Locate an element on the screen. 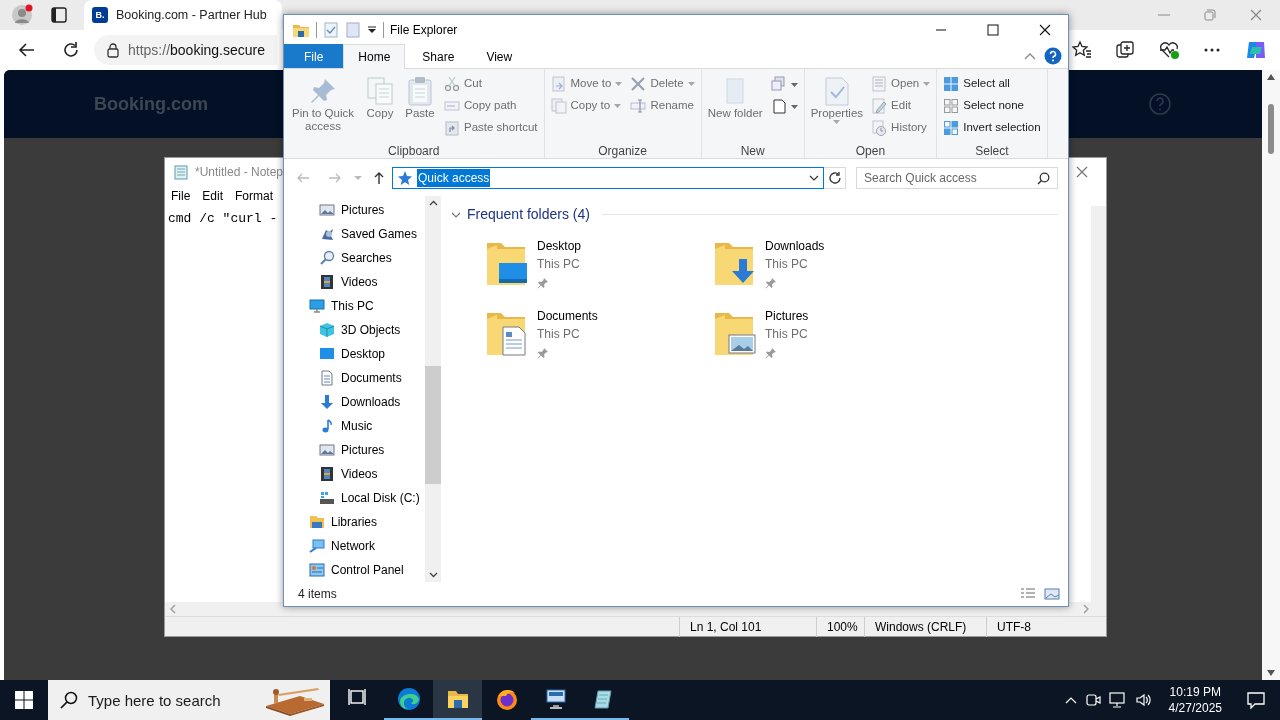 The image size is (1280, 720). firefox-icon is located at coordinates (506, 699).